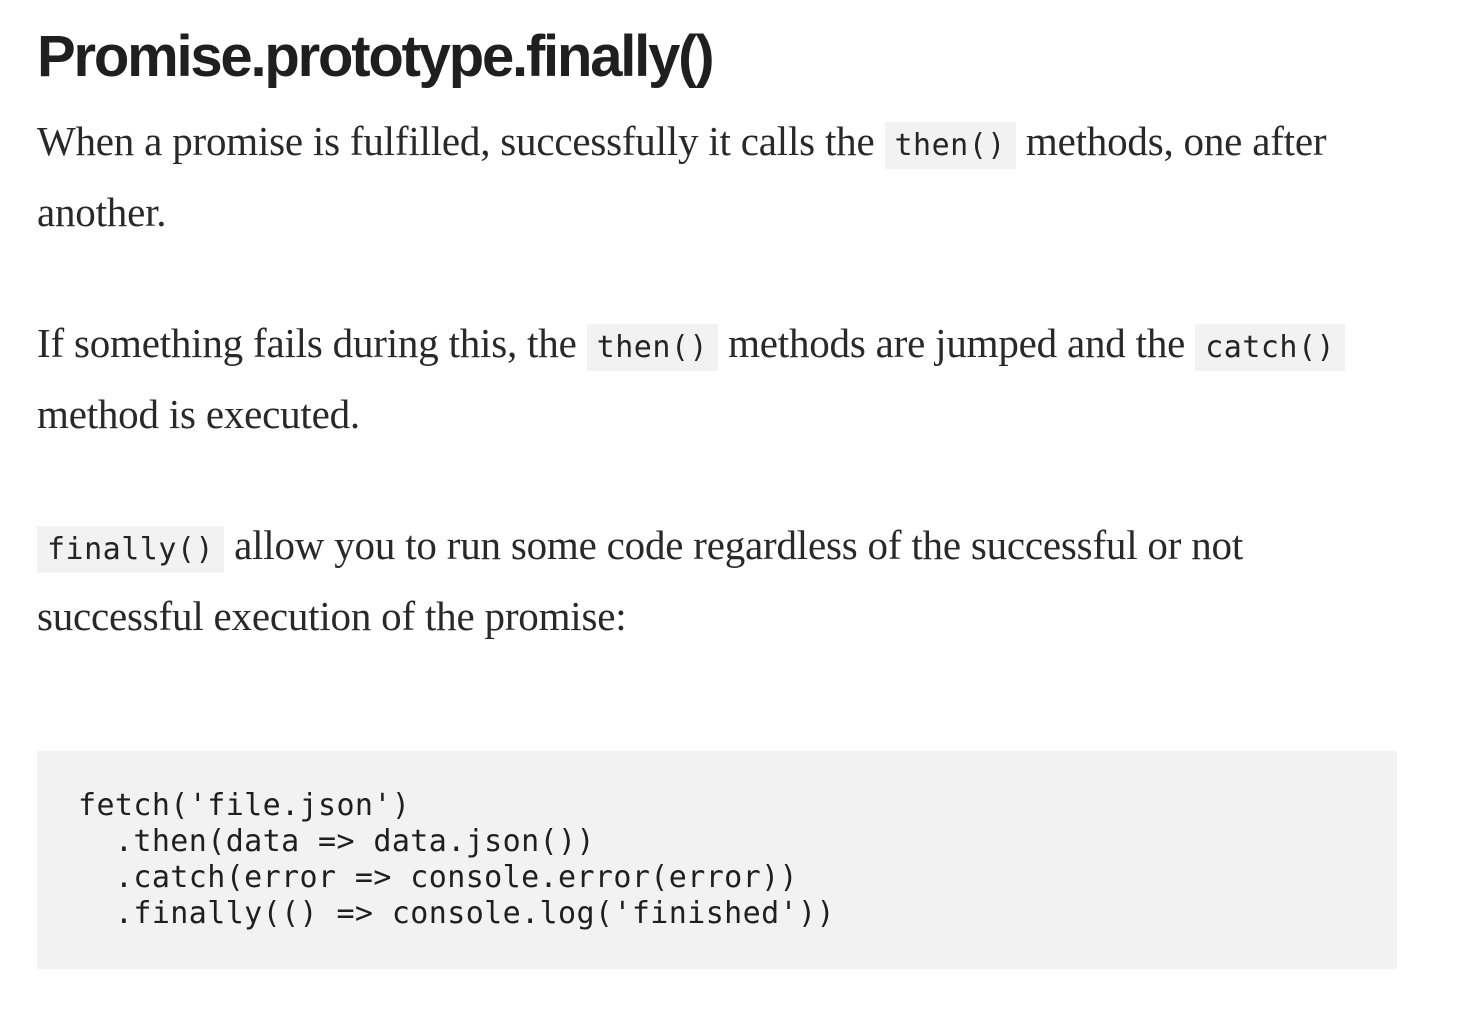 The image size is (1474, 1028). I want to click on code-line: .catch(error => console.error(error)), so click(438, 877).